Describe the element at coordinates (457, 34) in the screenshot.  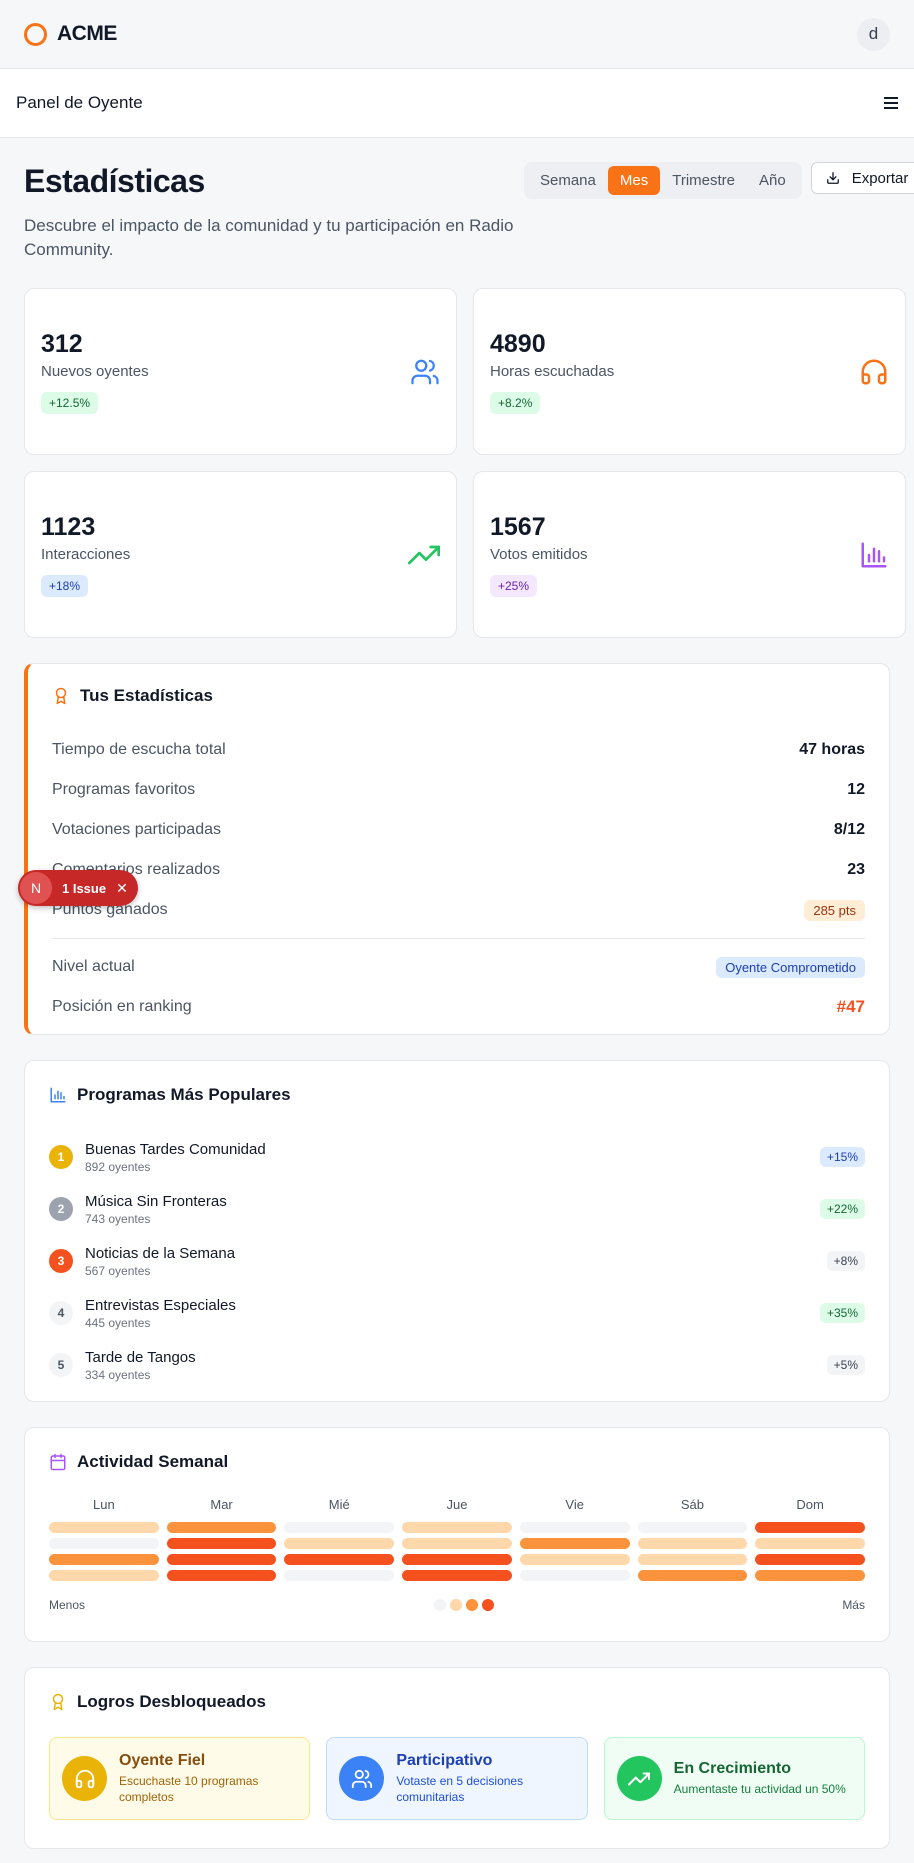
I see `top-bar: ACME d` at that location.